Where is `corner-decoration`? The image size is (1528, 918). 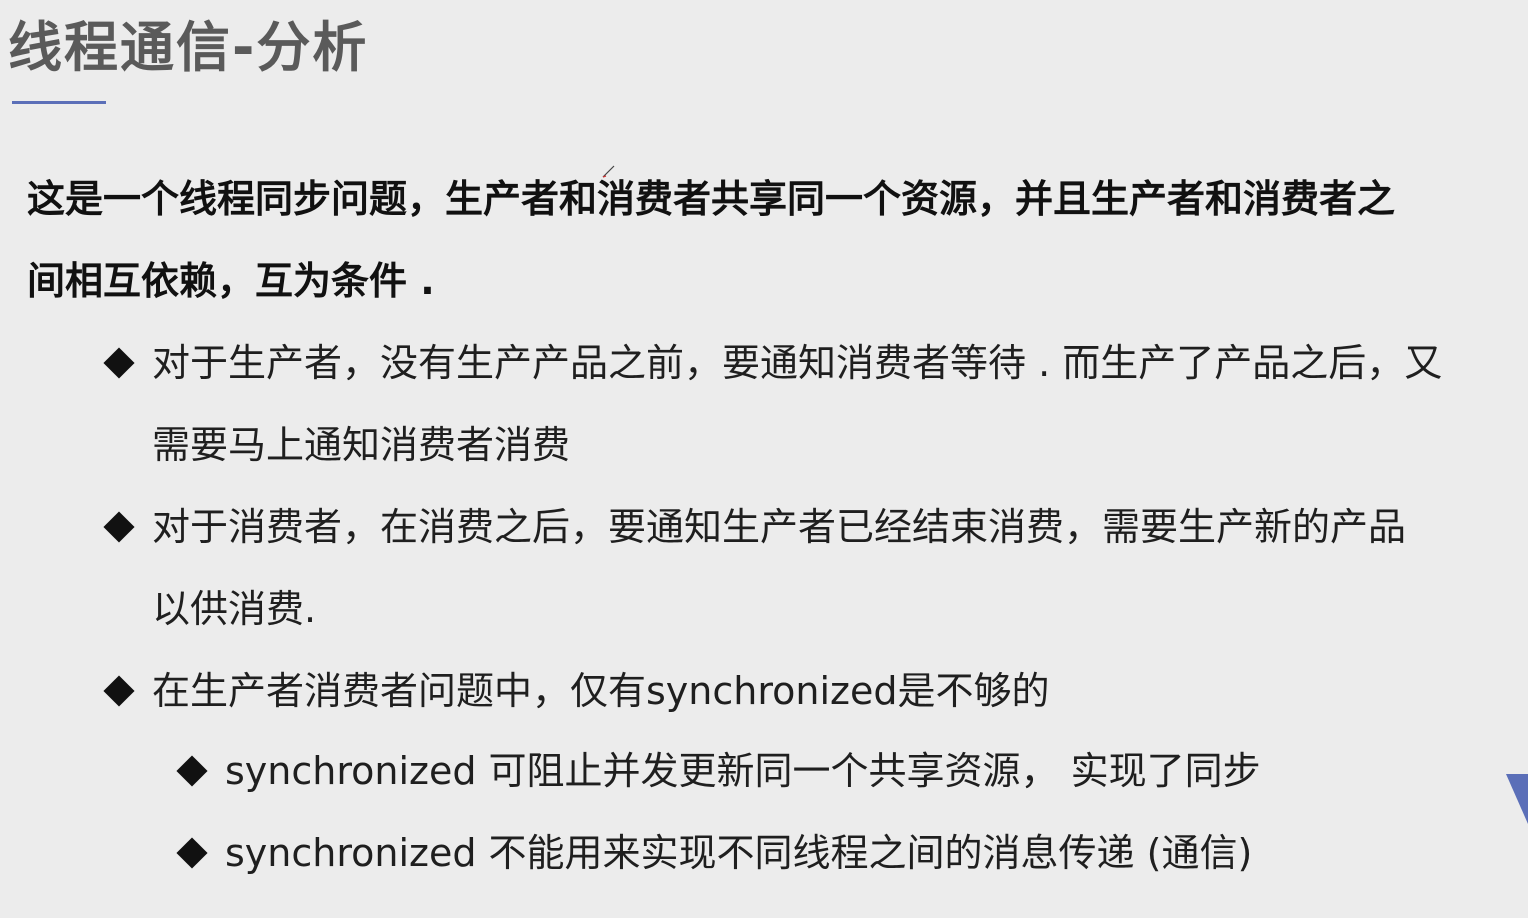 corner-decoration is located at coordinates (1517, 799).